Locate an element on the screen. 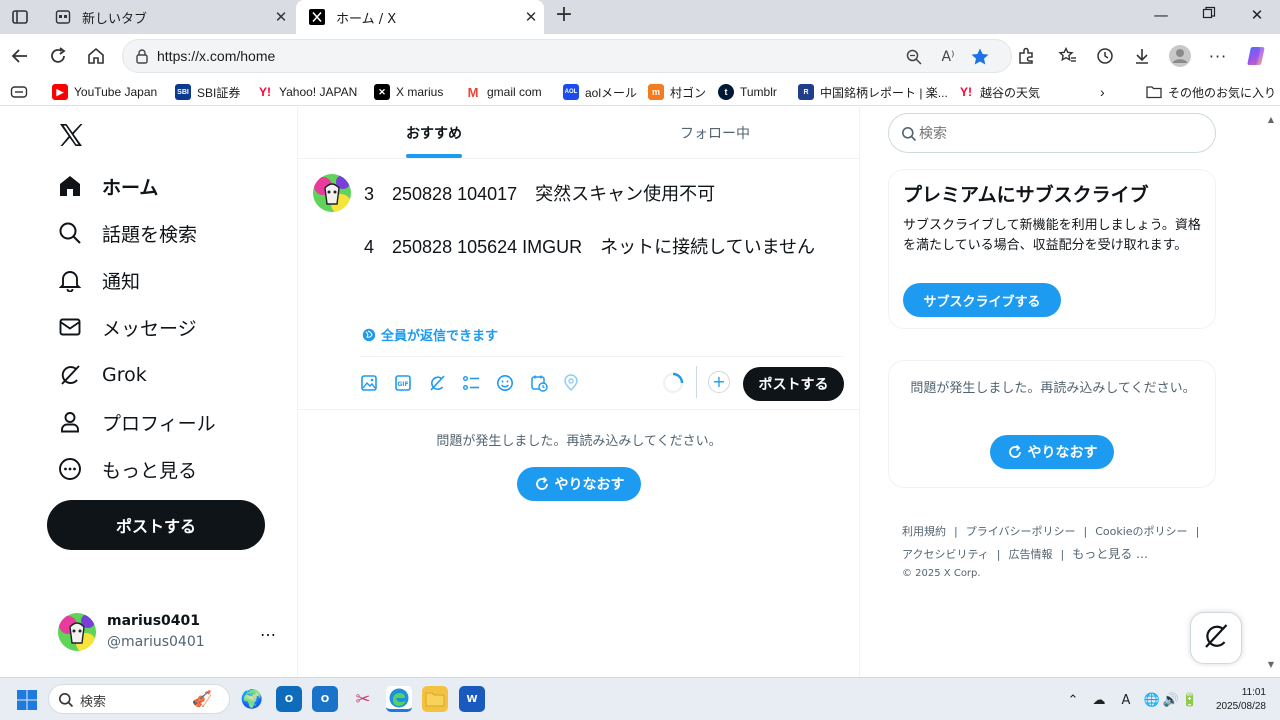 The image size is (1280, 720). other-favorites-folder: その他のお気に入り is located at coordinates (1211, 92).